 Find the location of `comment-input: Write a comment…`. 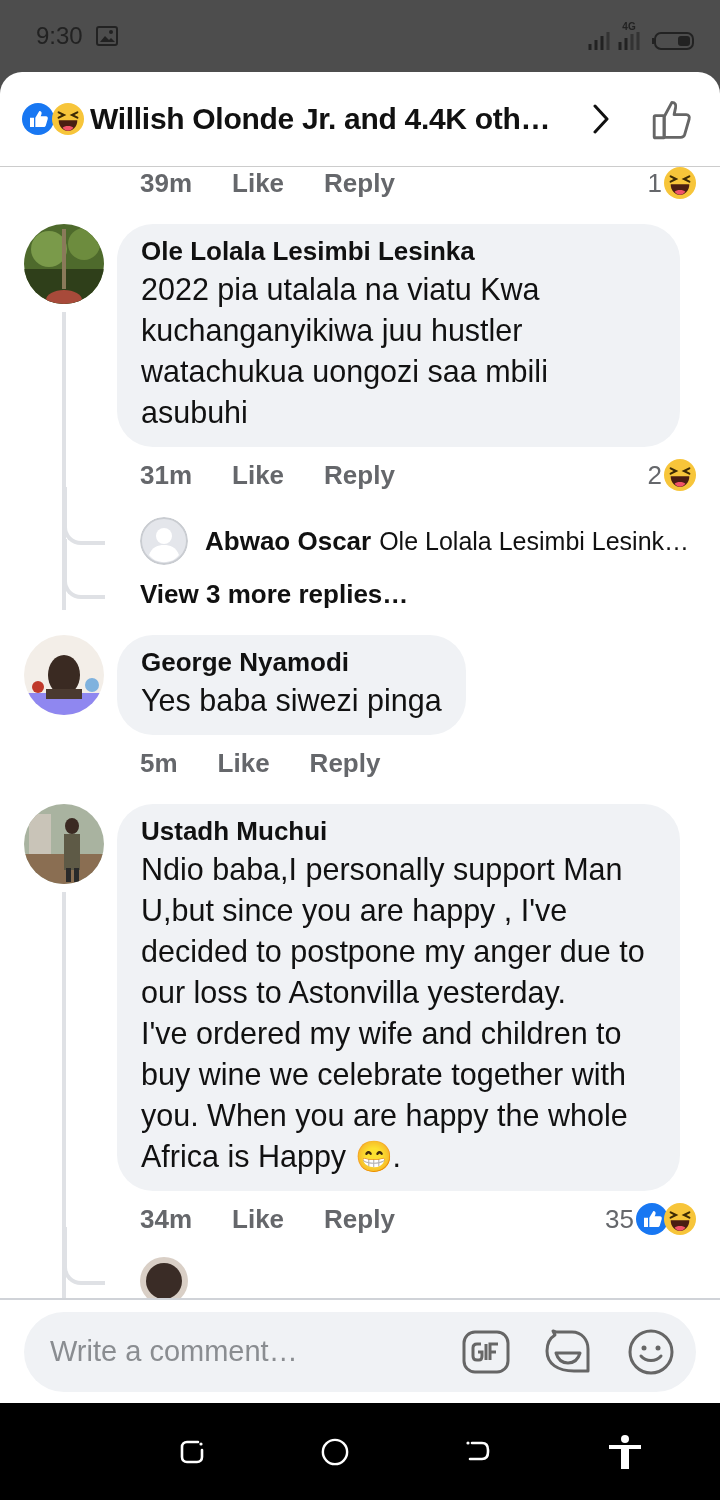

comment-input: Write a comment… is located at coordinates (255, 1351).